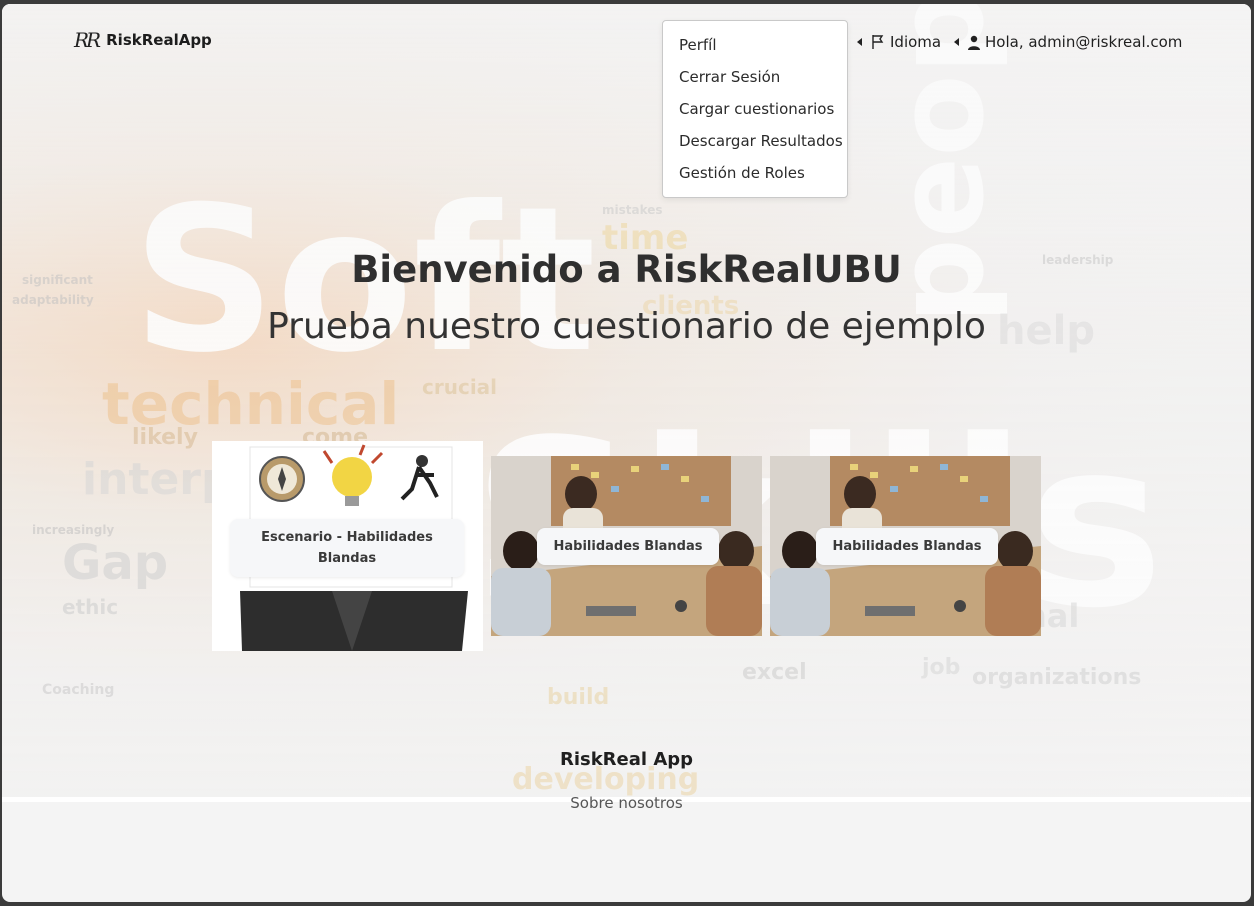  Describe the element at coordinates (916, 42) in the screenshot. I see `language-label: Idioma` at that location.